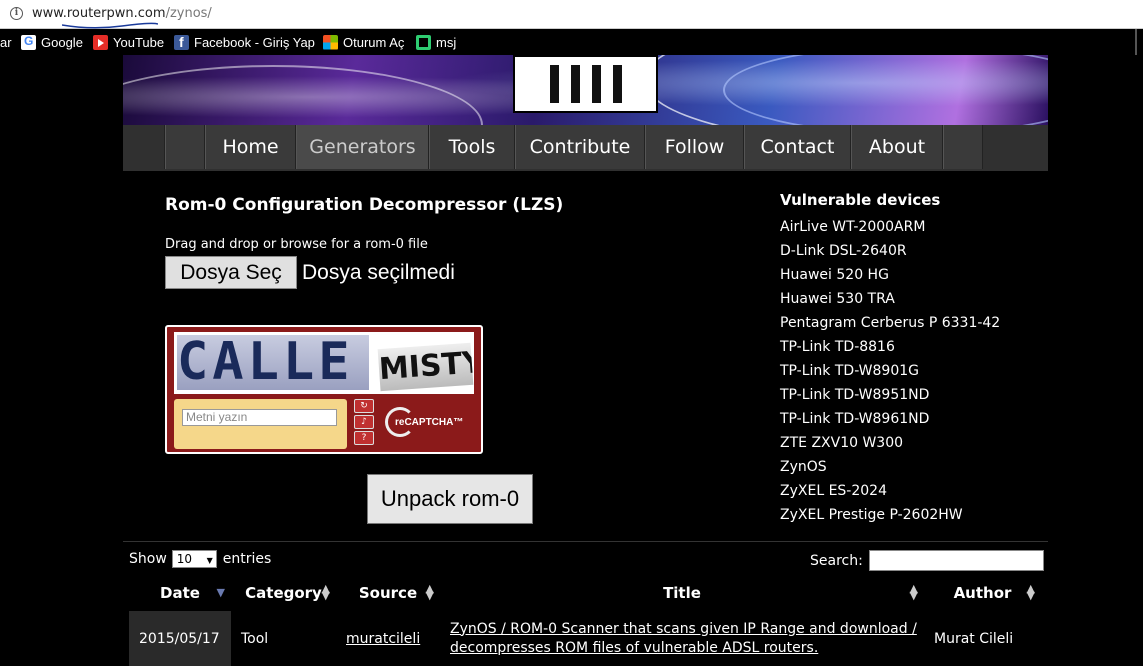 The height and width of the screenshot is (666, 1143). What do you see at coordinates (259, 417) in the screenshot?
I see `captcha-input: Metni yazın` at bounding box center [259, 417].